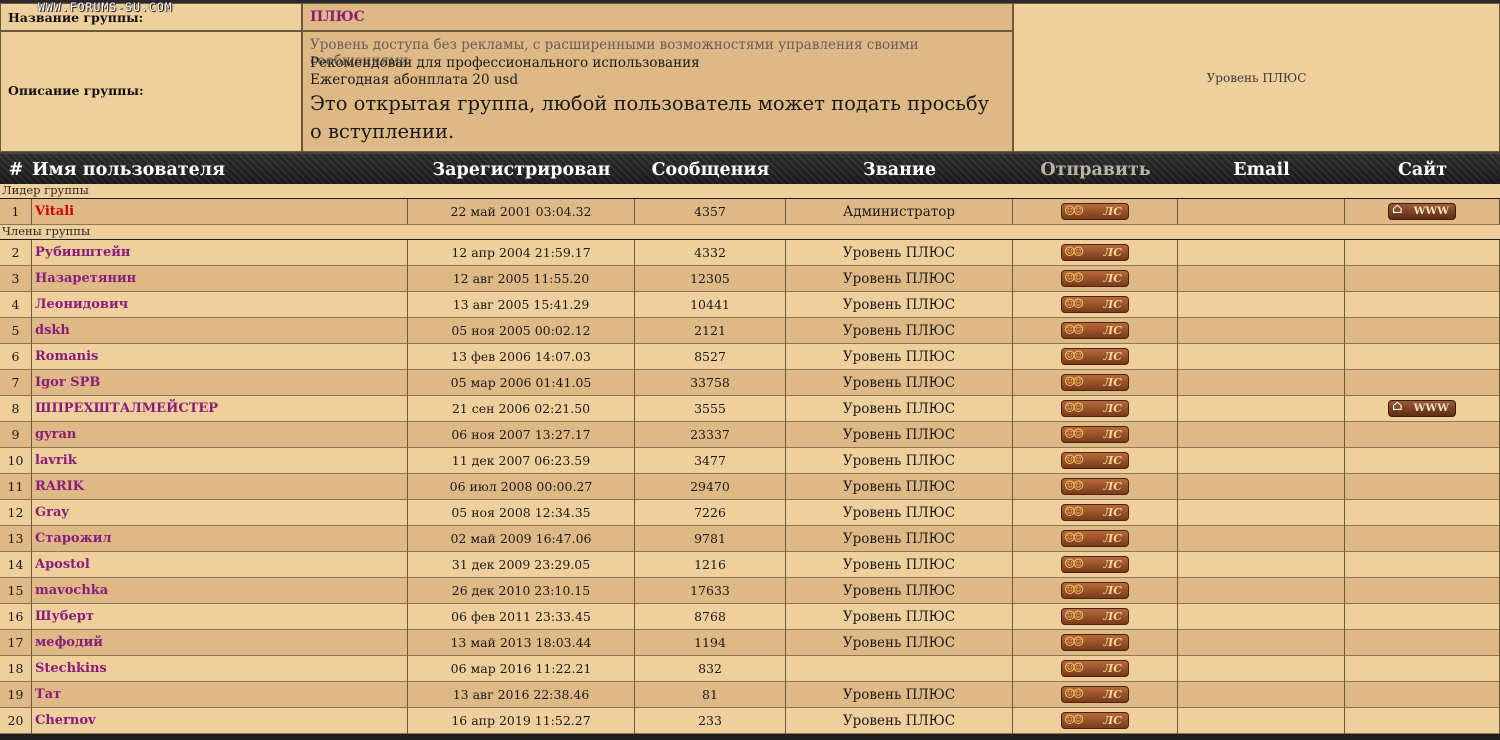 This screenshot has width=1500, height=740. Describe the element at coordinates (337, 17) in the screenshot. I see `group-name: ПЛЮС` at that location.